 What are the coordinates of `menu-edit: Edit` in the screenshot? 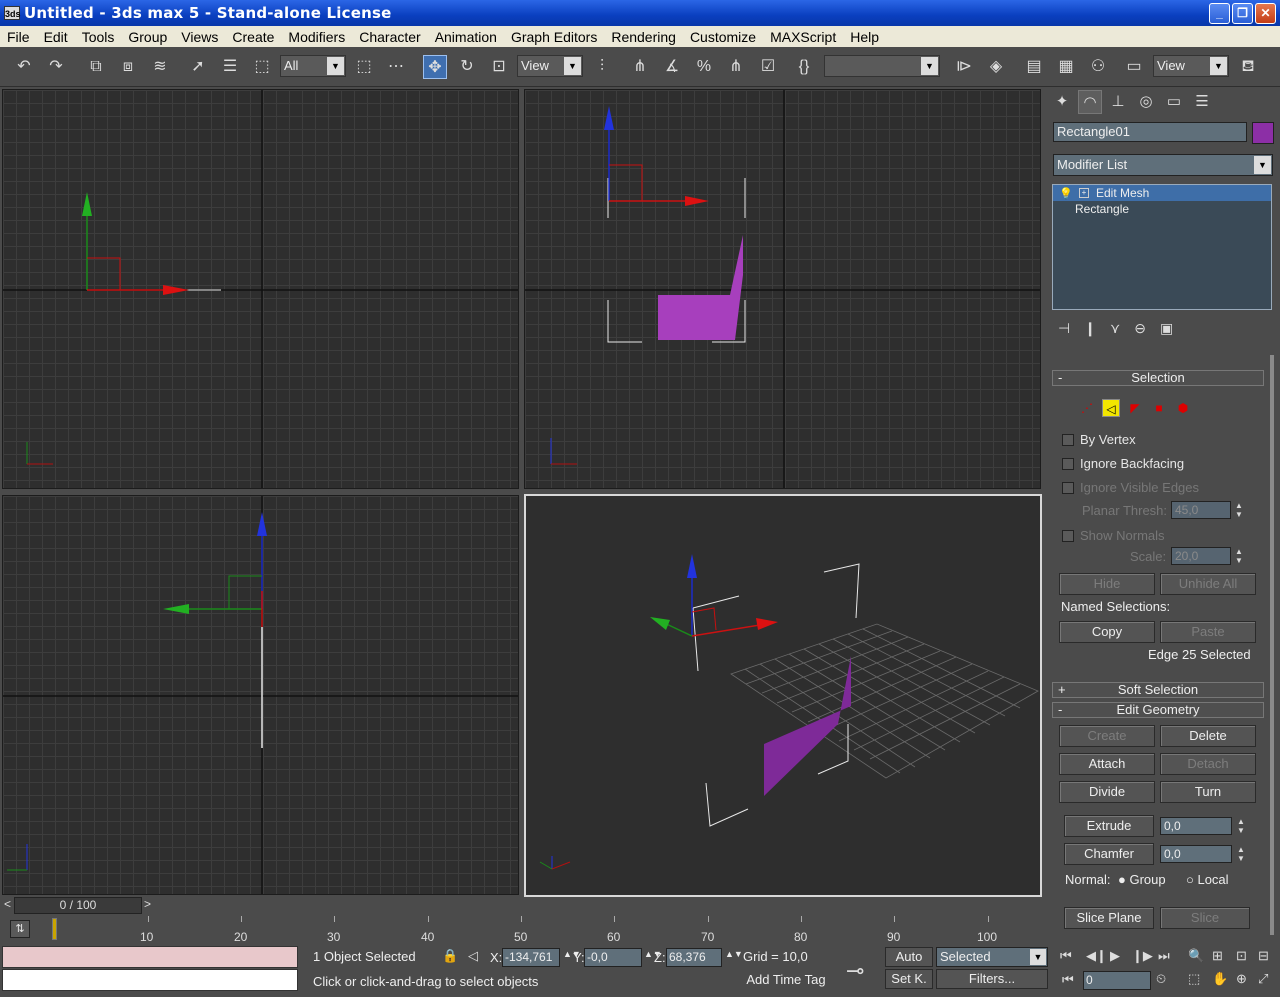 It's located at (56, 37).